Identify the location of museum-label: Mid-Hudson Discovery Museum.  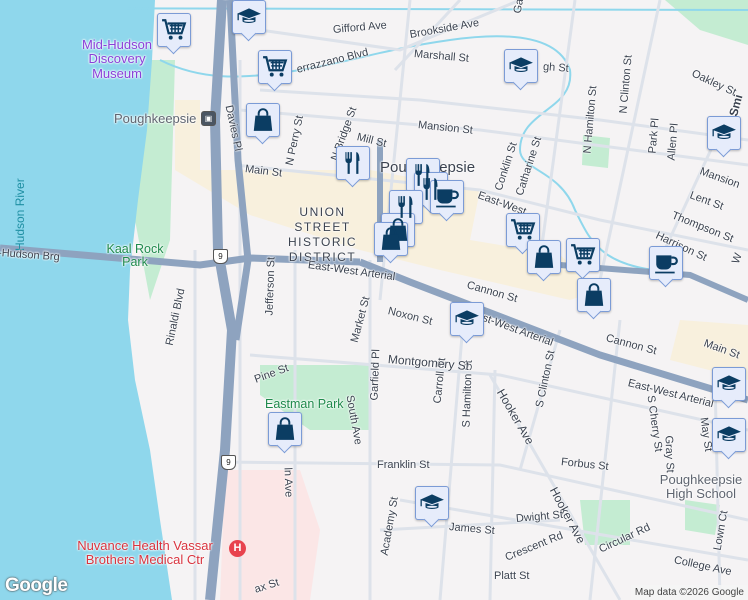
(117, 59).